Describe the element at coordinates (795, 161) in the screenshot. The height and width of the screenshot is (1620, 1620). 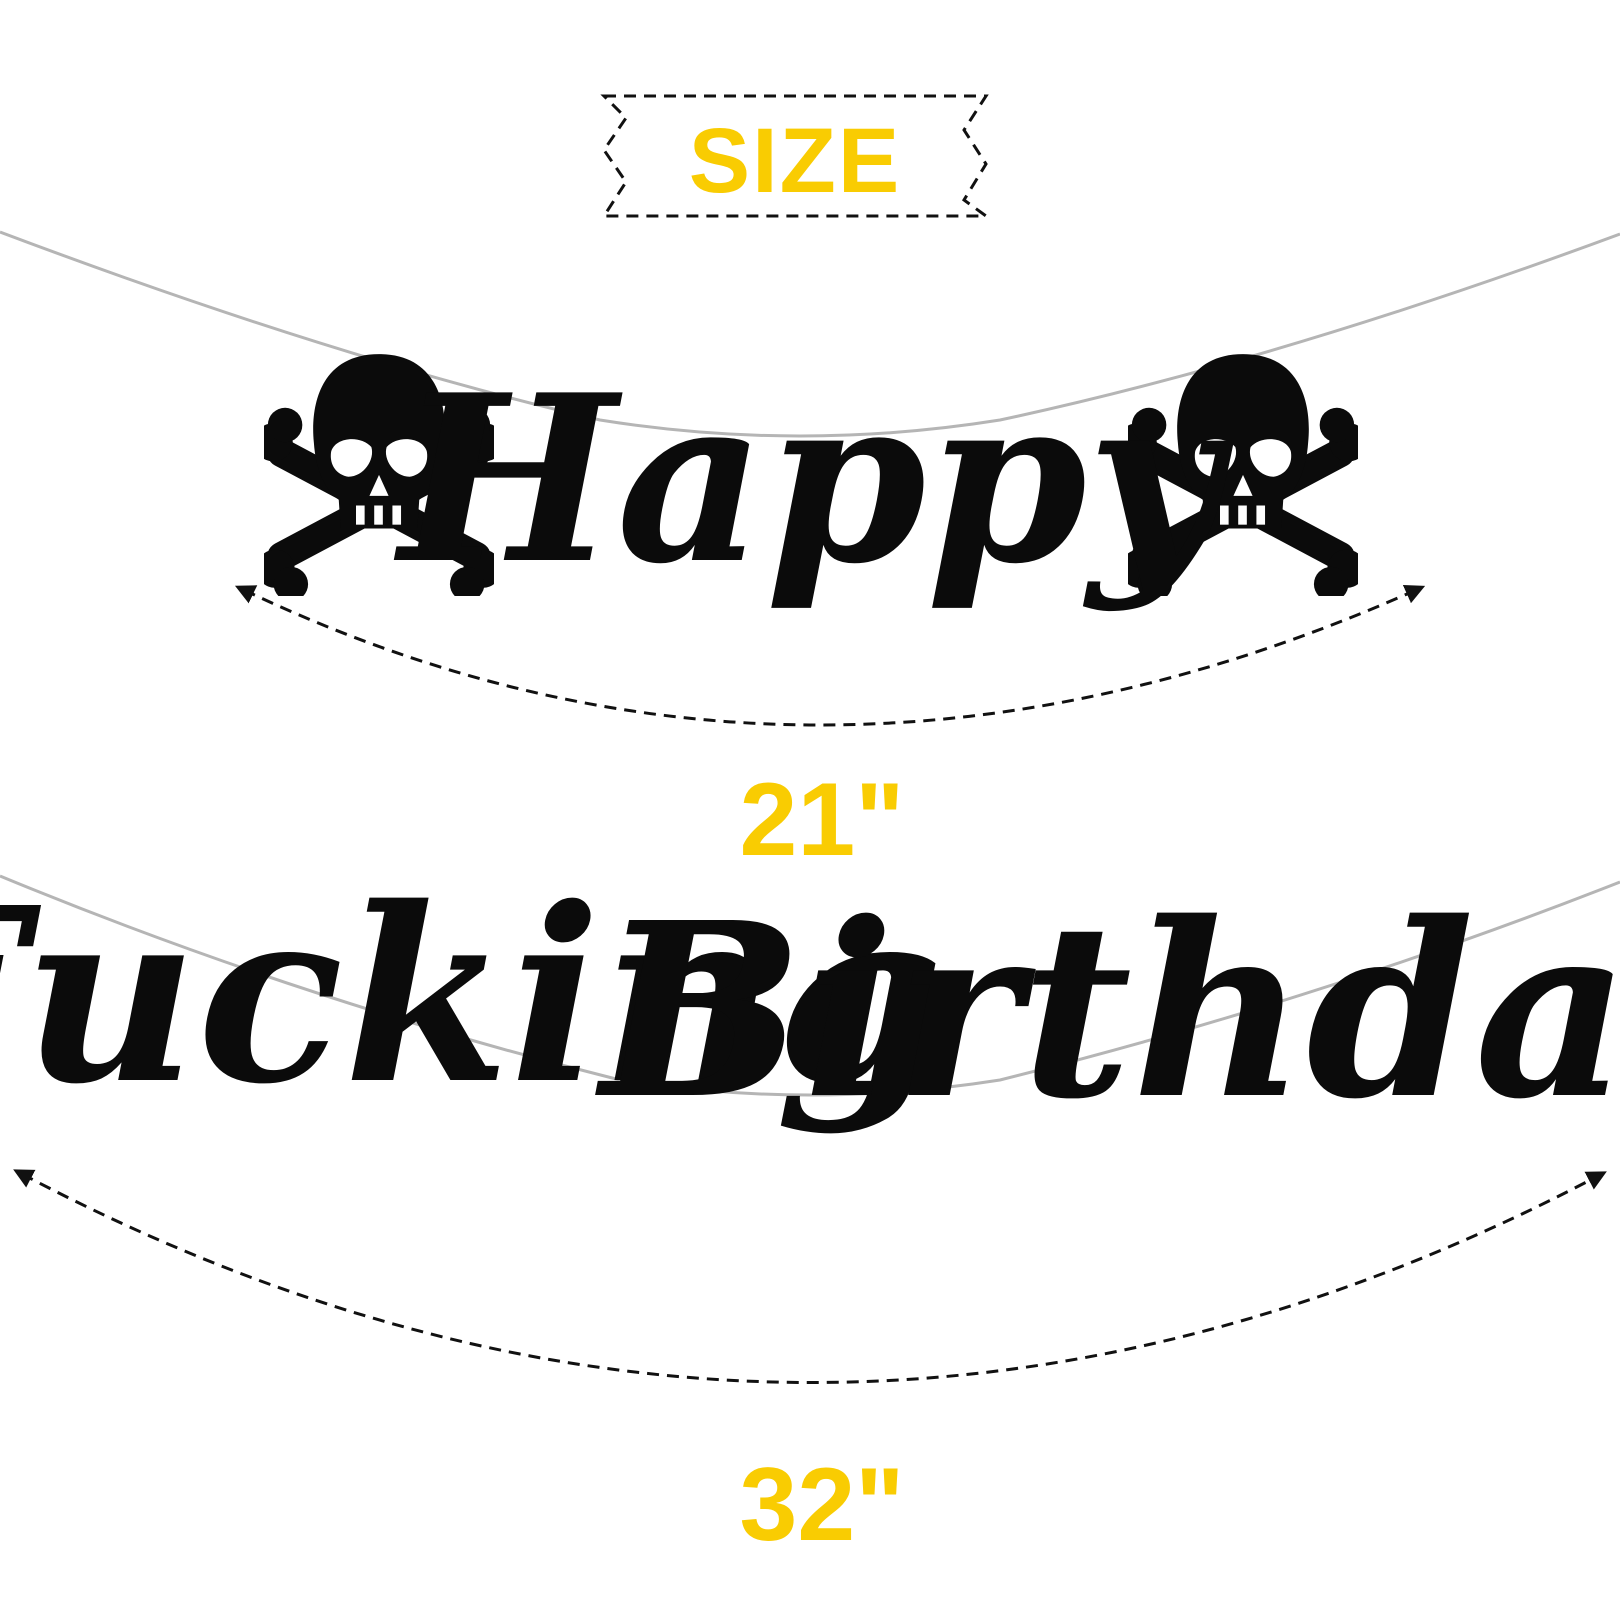
I see `size-label: SIZE` at that location.